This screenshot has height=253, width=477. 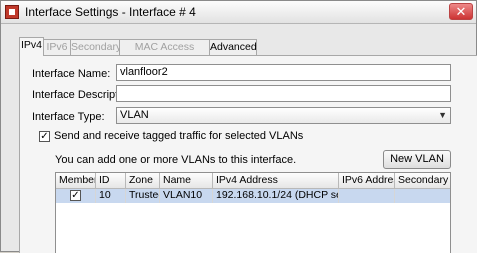 I want to click on interface-type-value: VLAN, so click(x=134, y=115).